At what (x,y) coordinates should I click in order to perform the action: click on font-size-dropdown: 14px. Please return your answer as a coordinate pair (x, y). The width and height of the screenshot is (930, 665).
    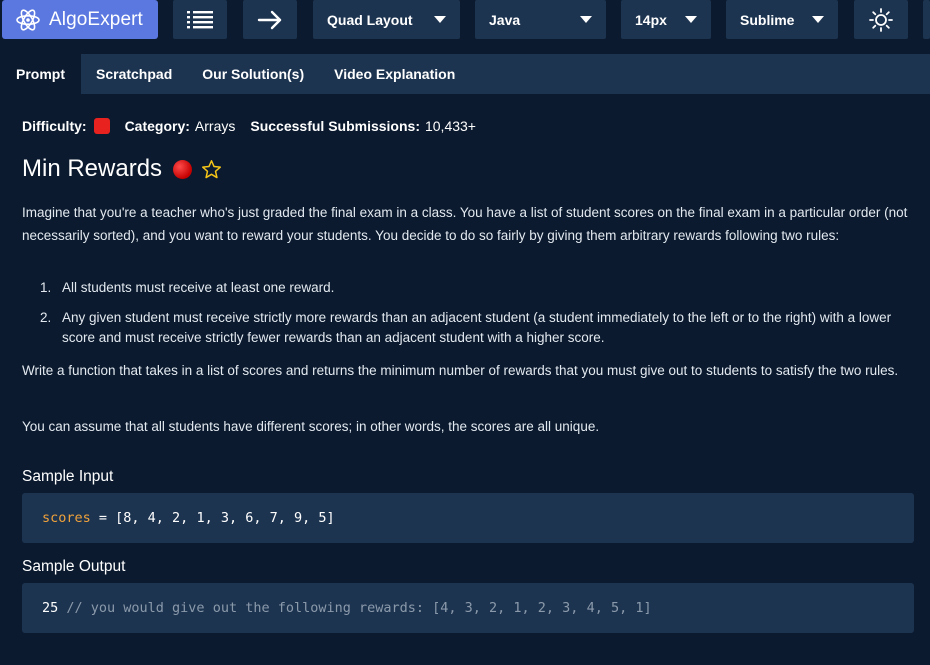
    Looking at the image, I should click on (666, 19).